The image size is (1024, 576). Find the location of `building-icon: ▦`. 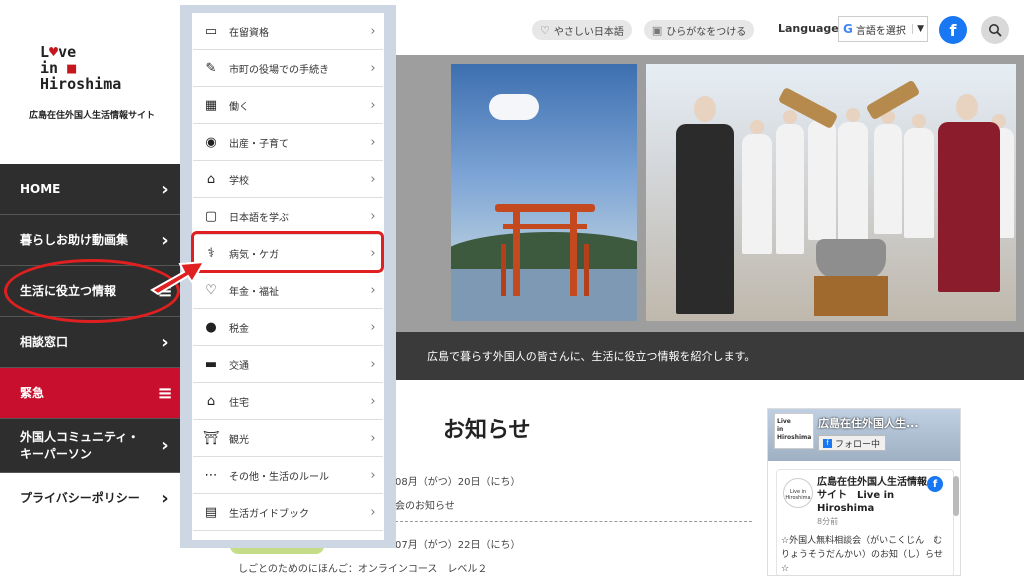

building-icon: ▦ is located at coordinates (211, 105).